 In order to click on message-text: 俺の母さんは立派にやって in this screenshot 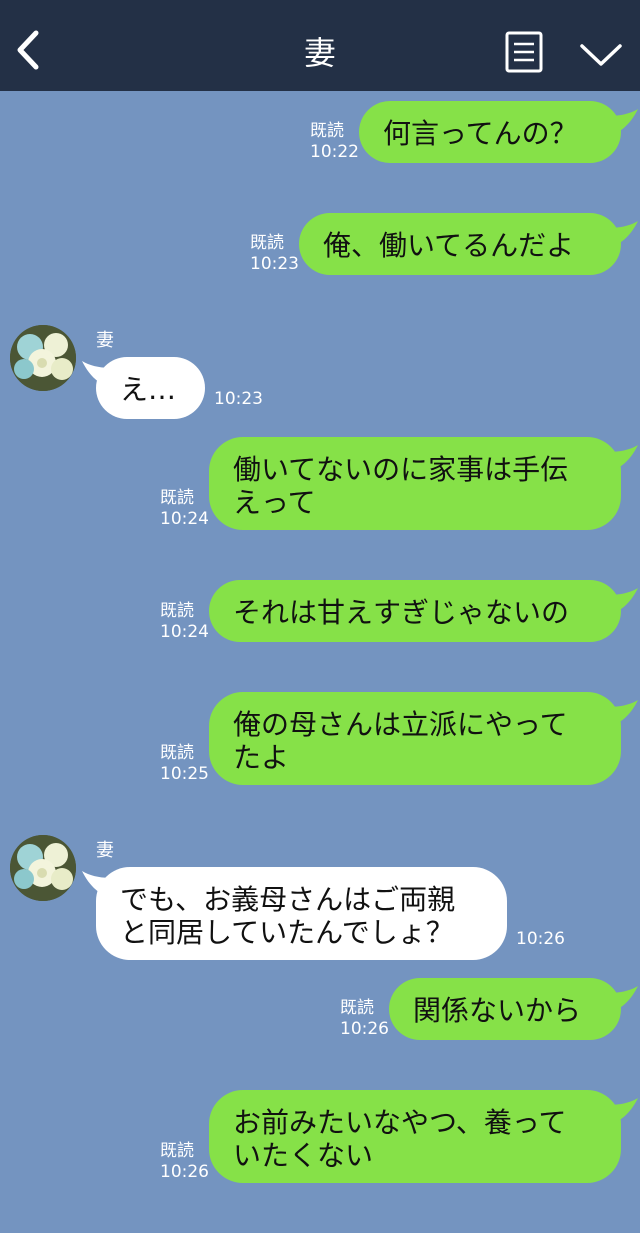, I will do `click(400, 724)`.